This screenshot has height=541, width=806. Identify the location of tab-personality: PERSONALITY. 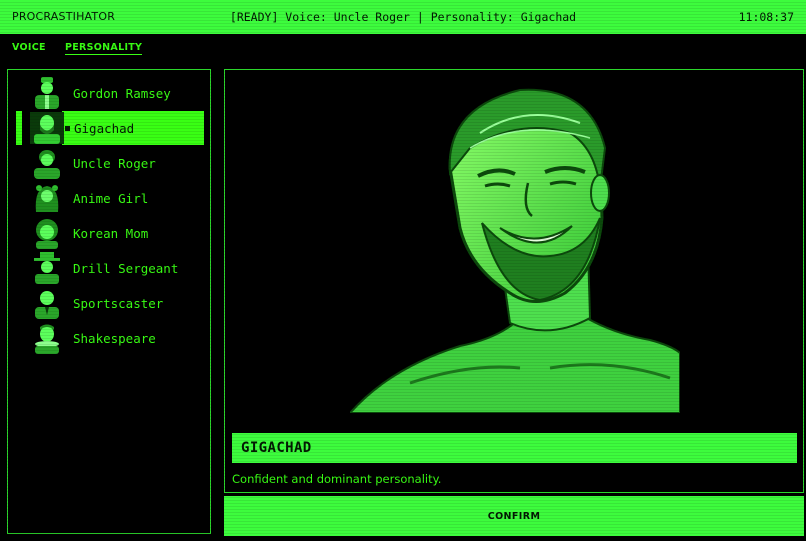
(104, 48).